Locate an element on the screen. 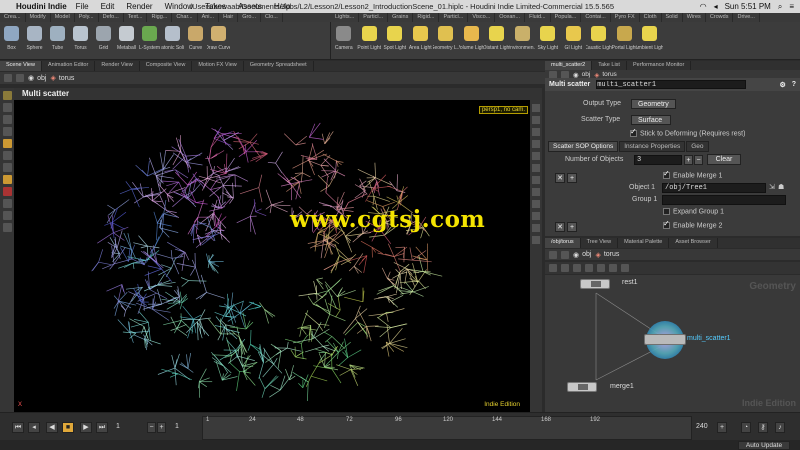 The height and width of the screenshot is (450, 800). frame-decrement-button: − is located at coordinates (151, 427).